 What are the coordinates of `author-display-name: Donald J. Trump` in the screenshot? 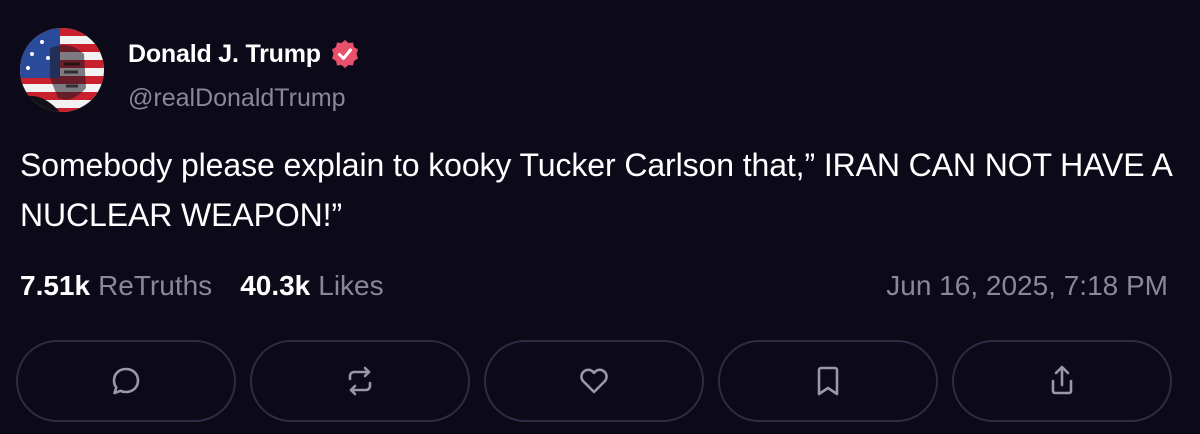 It's located at (224, 54).